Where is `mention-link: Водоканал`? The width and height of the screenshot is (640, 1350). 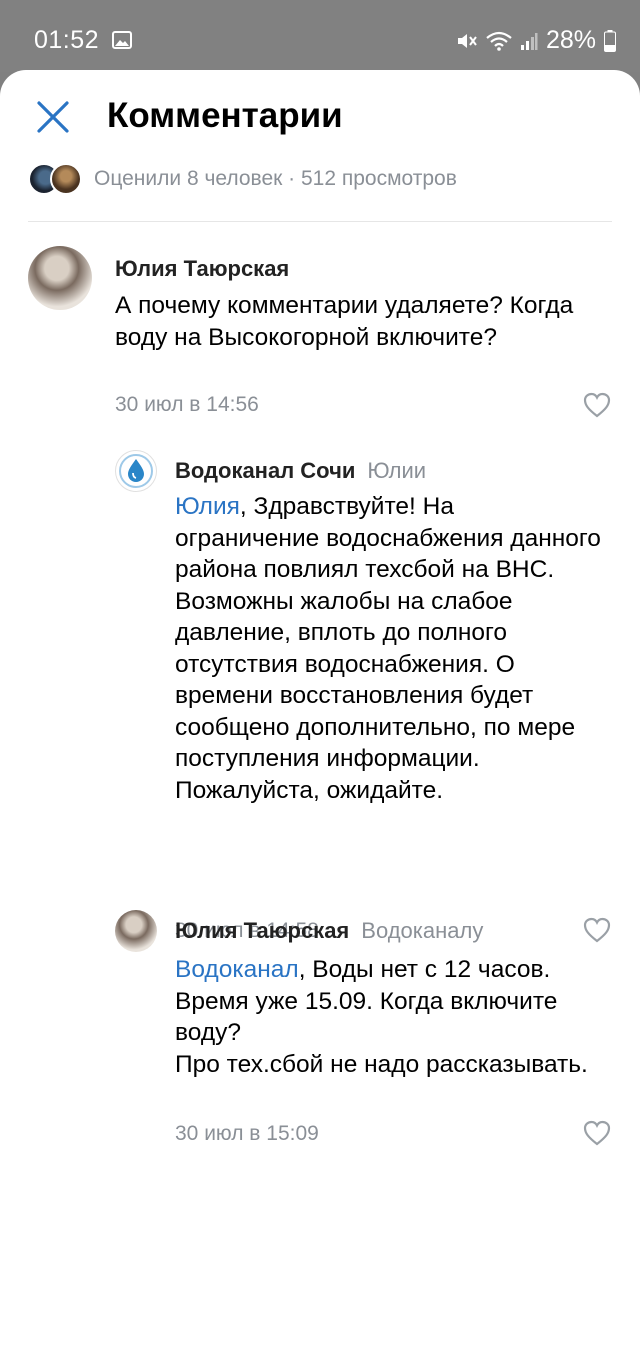
mention-link: Водоканал is located at coordinates (237, 969).